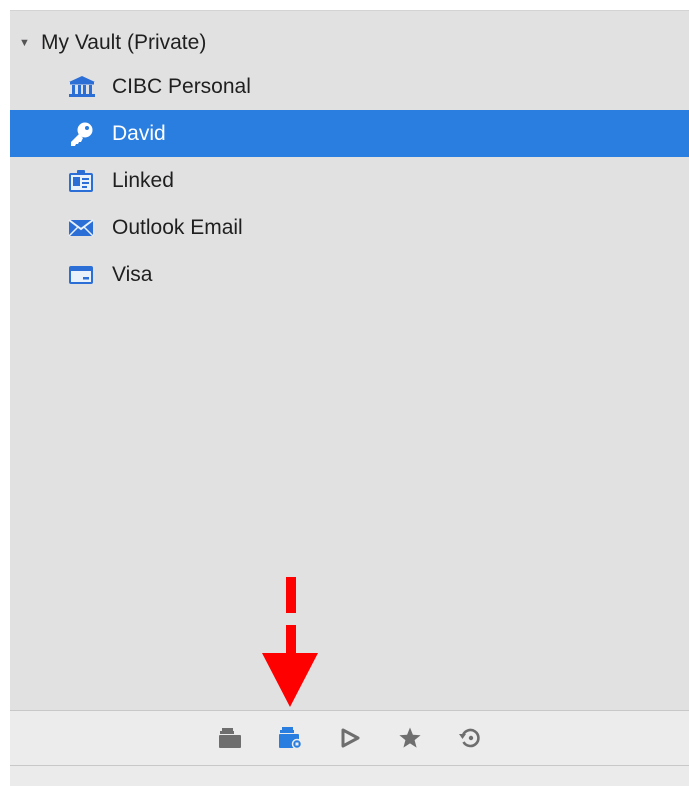 This screenshot has width=689, height=786. I want to click on credit-card-icon, so click(84, 275).